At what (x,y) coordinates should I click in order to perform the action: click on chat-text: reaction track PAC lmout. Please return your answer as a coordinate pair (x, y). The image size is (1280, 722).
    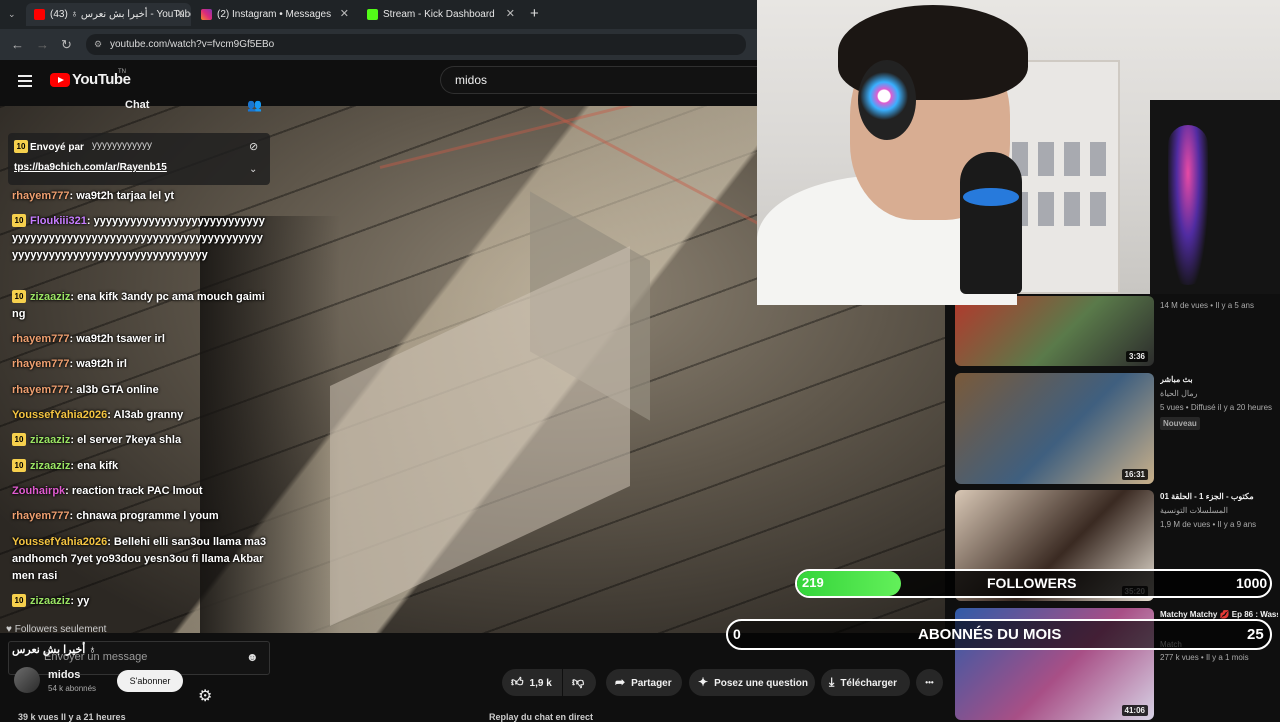
    Looking at the image, I should click on (137, 491).